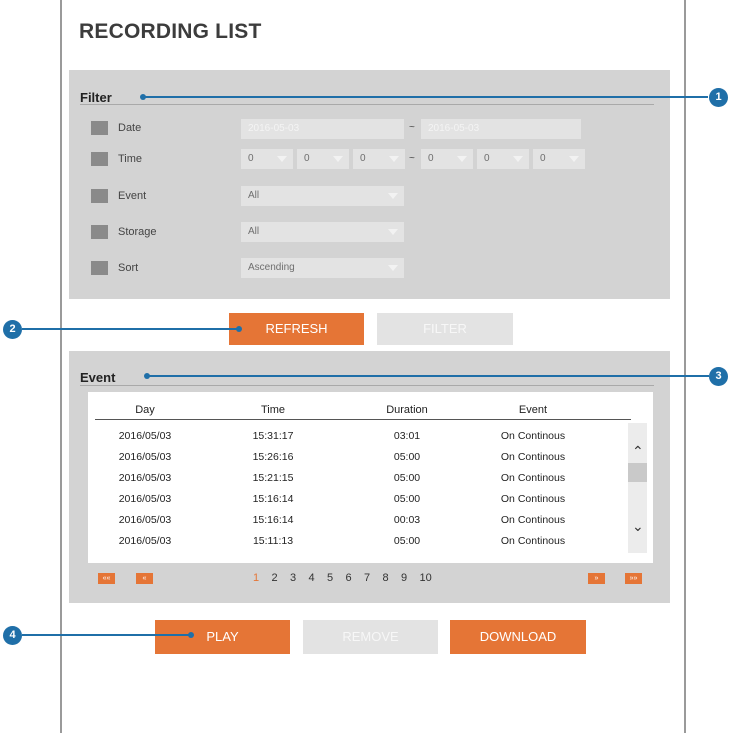 Image resolution: width=730 pixels, height=733 pixels. What do you see at coordinates (445, 329) in the screenshot?
I see `filter-button: FILTER` at bounding box center [445, 329].